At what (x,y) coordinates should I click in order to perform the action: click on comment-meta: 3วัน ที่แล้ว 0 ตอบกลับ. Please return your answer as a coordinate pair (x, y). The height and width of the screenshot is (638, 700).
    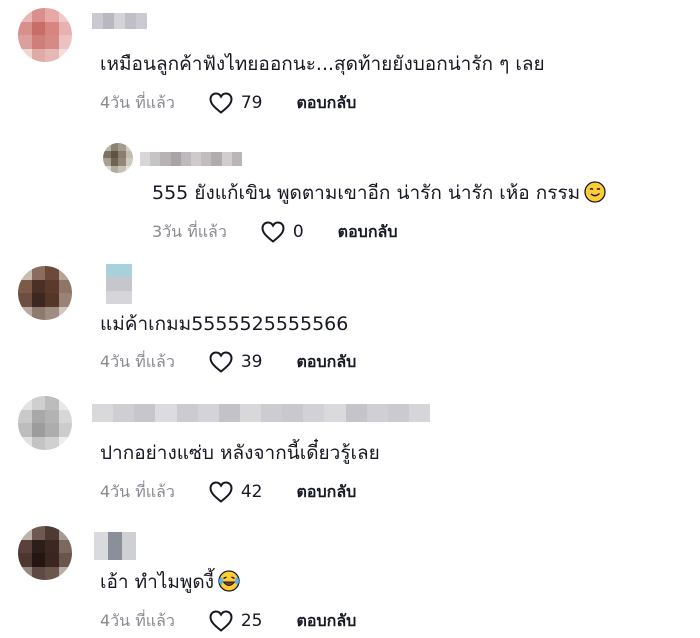
    Looking at the image, I should click on (274, 232).